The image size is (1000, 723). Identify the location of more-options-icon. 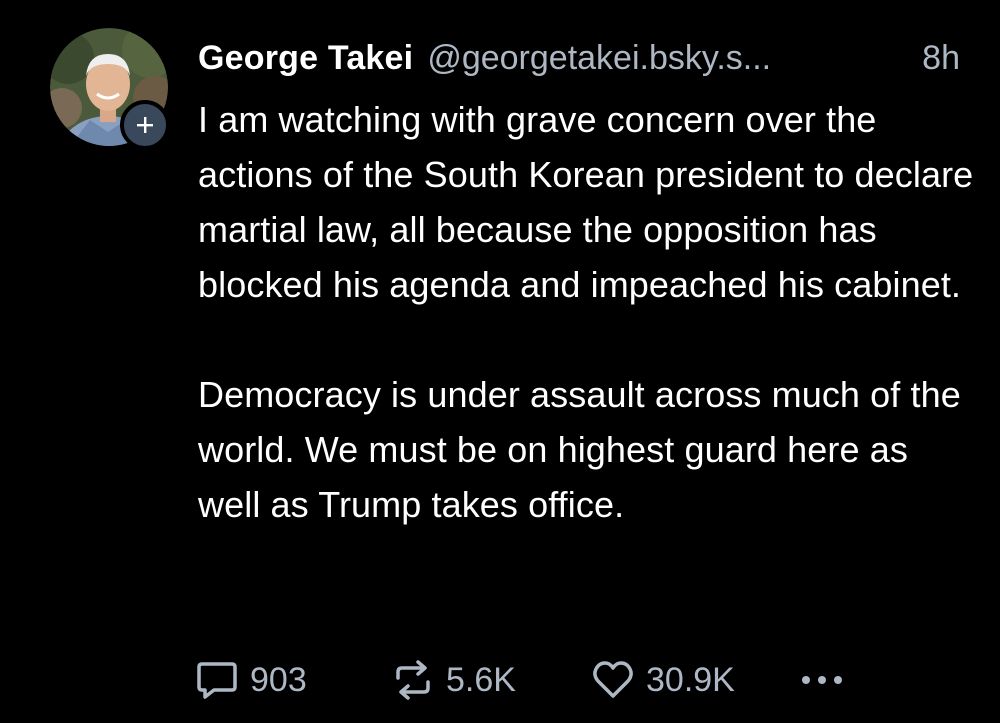
(822, 680).